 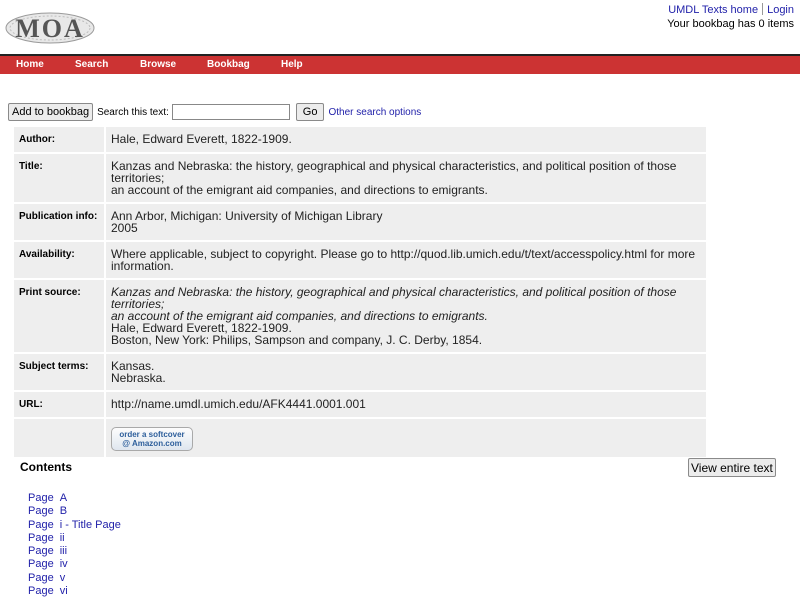 I want to click on availability-label: Availability:, so click(x=60, y=260).